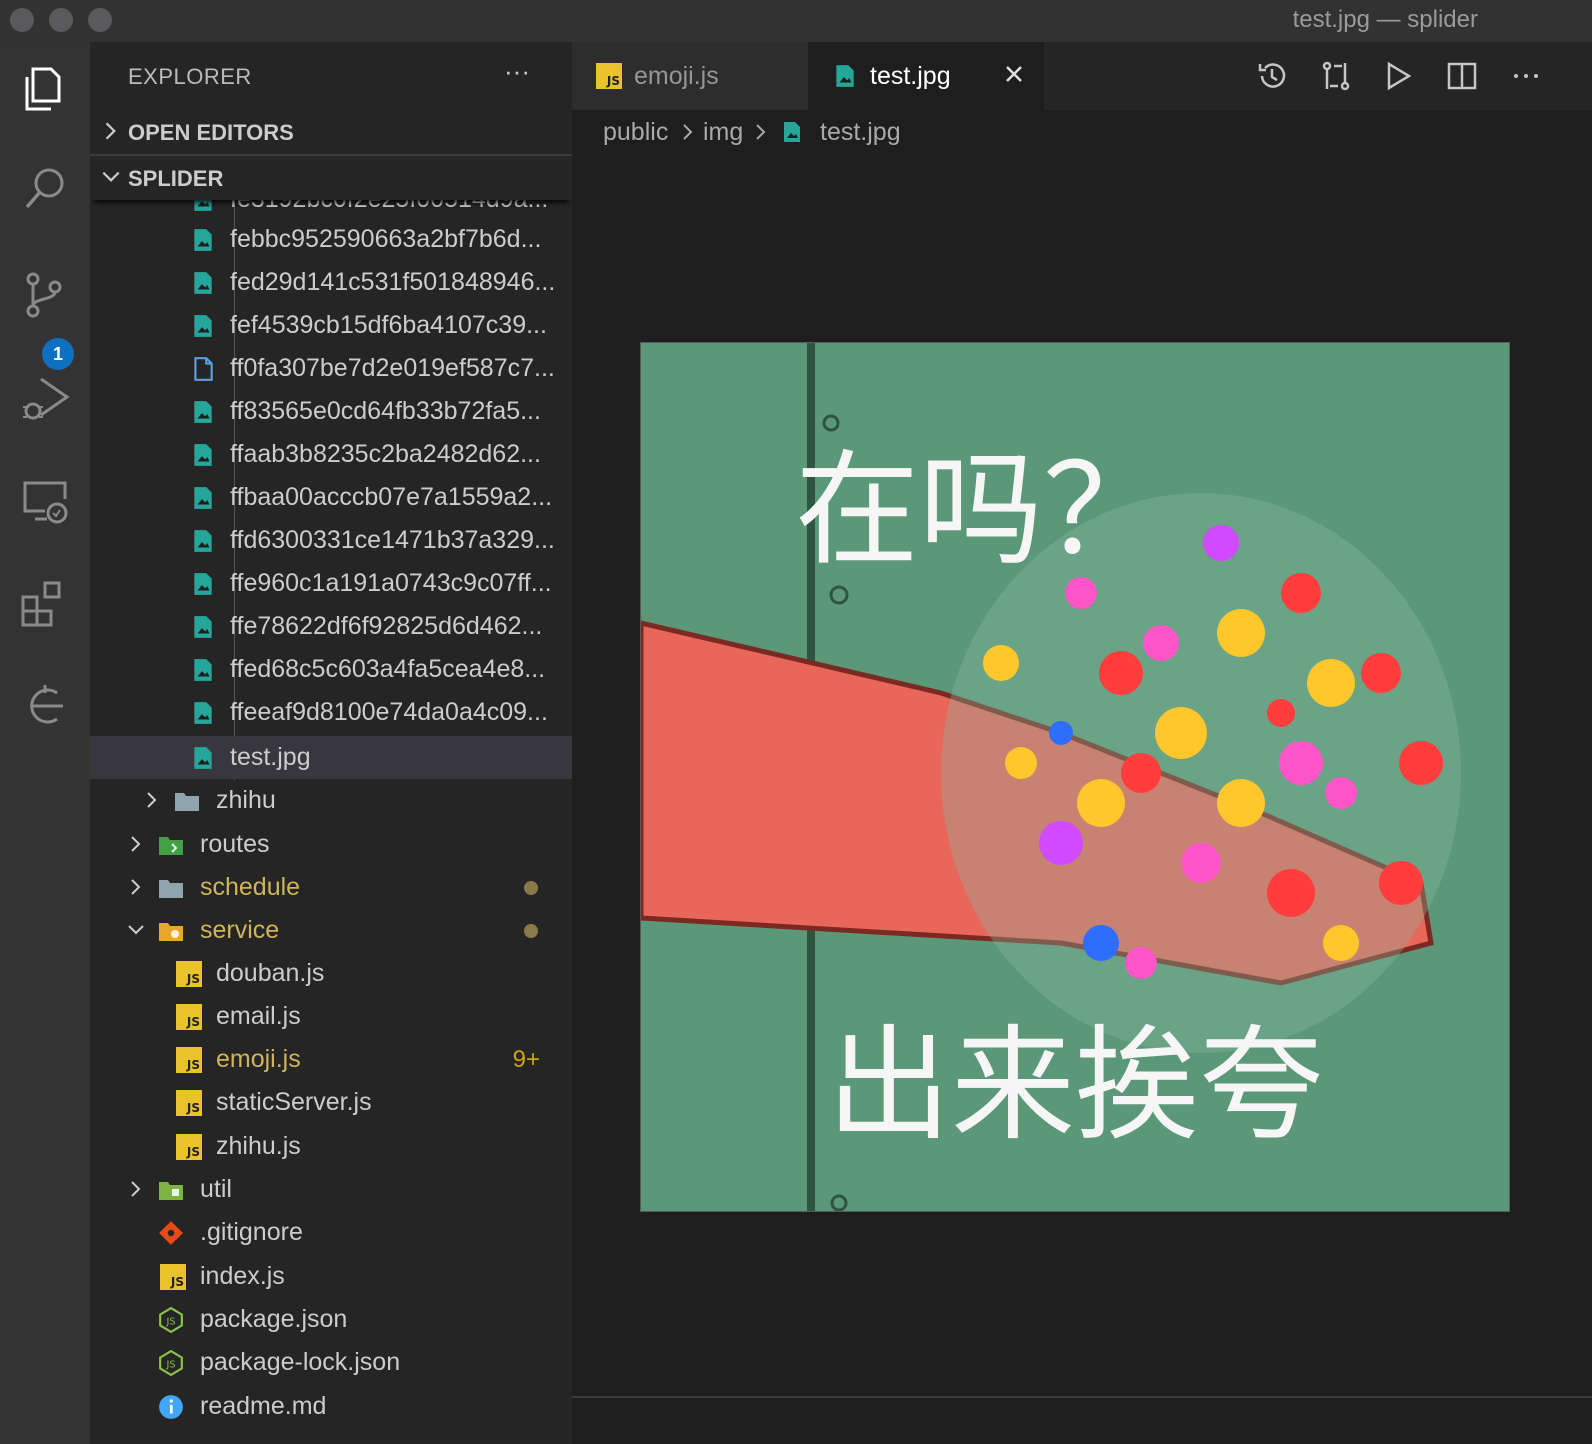 This screenshot has width=1592, height=1444. I want to click on svg-text: JS, so click(170, 1364).